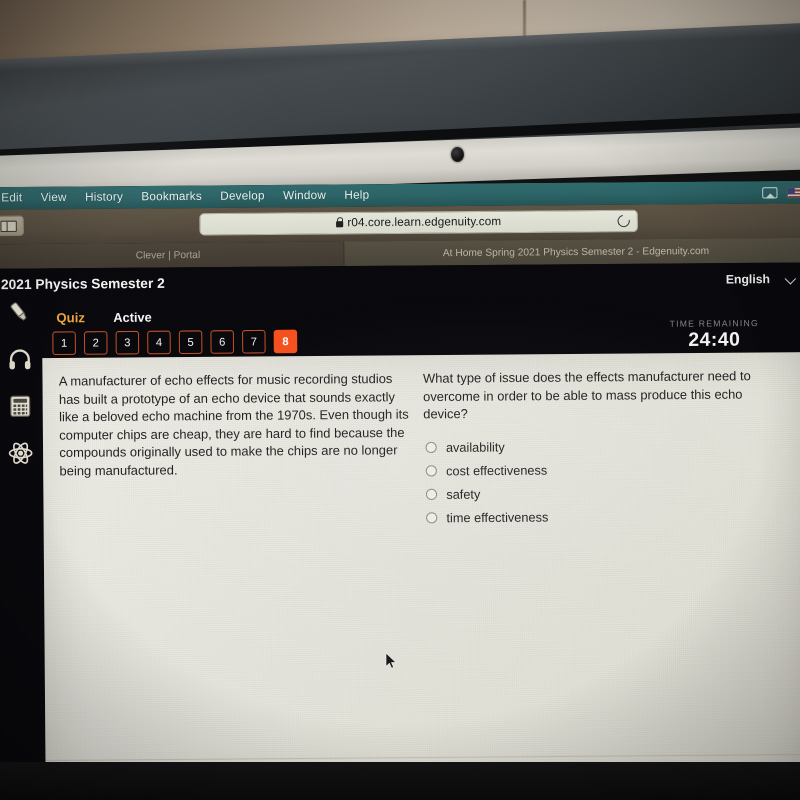 The height and width of the screenshot is (800, 800). What do you see at coordinates (172, 255) in the screenshot?
I see `tab-clever-portal: Clever | Portal` at bounding box center [172, 255].